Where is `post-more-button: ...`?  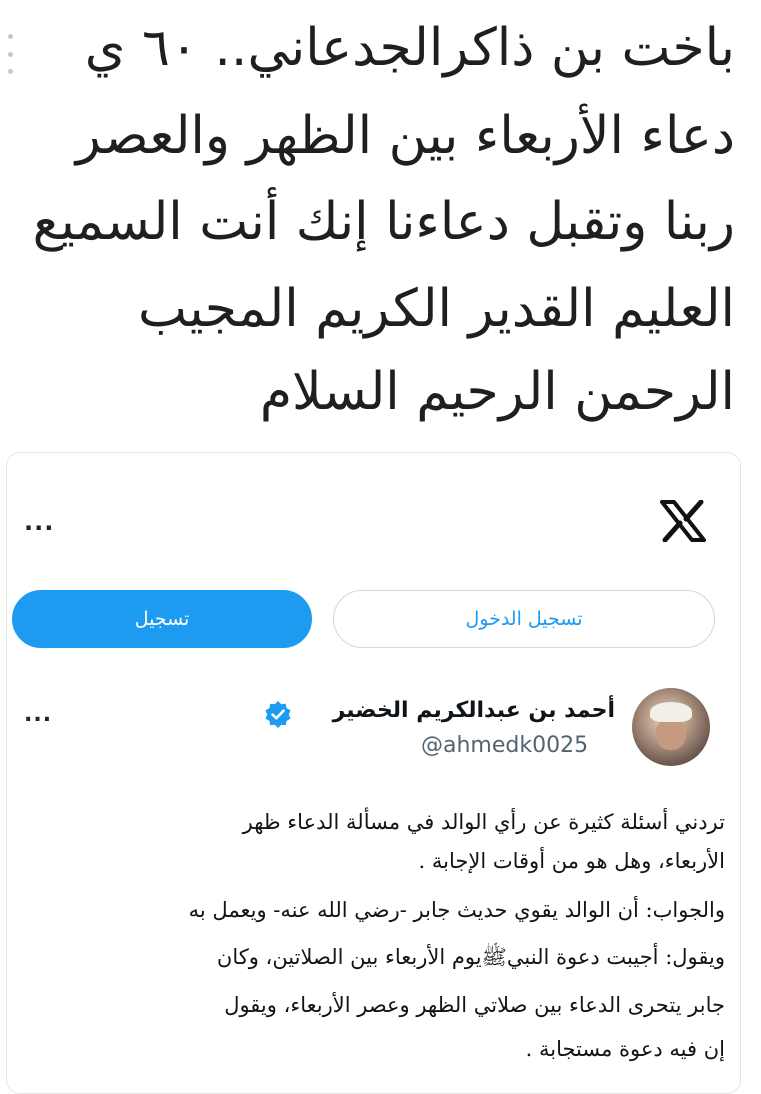
post-more-button: ... is located at coordinates (38, 714).